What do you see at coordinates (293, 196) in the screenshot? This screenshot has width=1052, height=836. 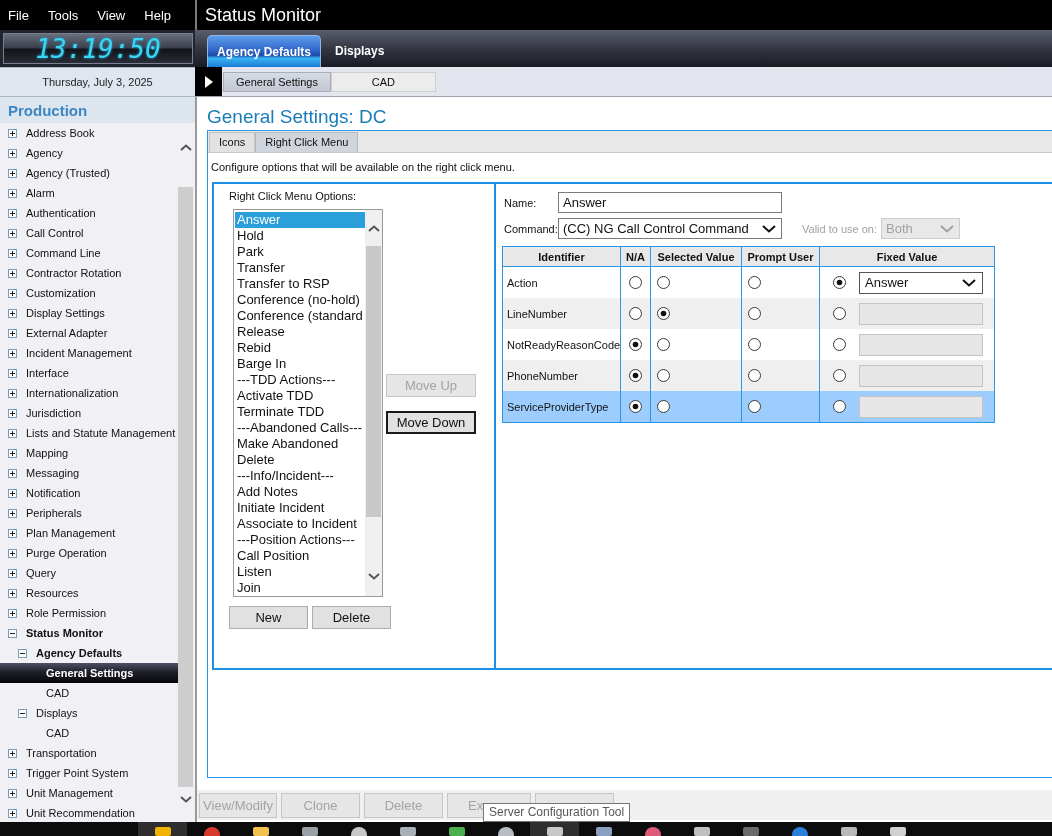 I see `list-label: Right Click Menu Options:` at bounding box center [293, 196].